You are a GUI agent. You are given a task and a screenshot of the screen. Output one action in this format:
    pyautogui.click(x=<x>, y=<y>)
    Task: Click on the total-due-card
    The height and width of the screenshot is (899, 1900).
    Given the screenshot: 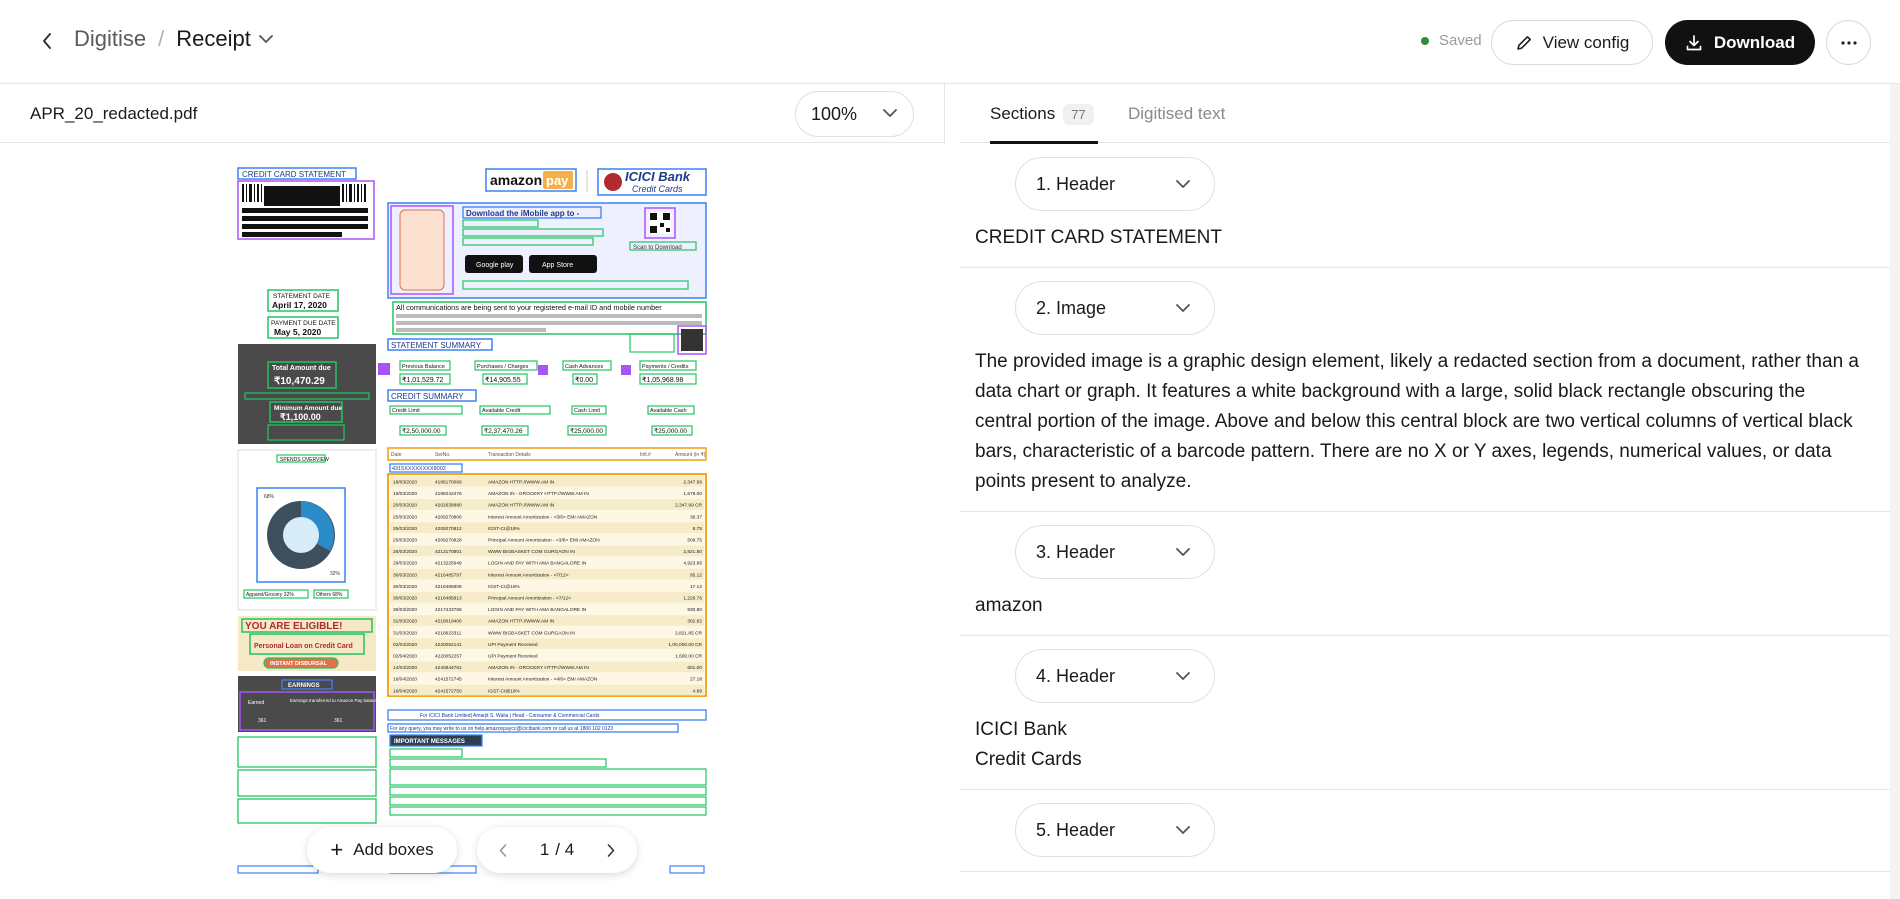 What is the action you would take?
    pyautogui.click(x=307, y=394)
    